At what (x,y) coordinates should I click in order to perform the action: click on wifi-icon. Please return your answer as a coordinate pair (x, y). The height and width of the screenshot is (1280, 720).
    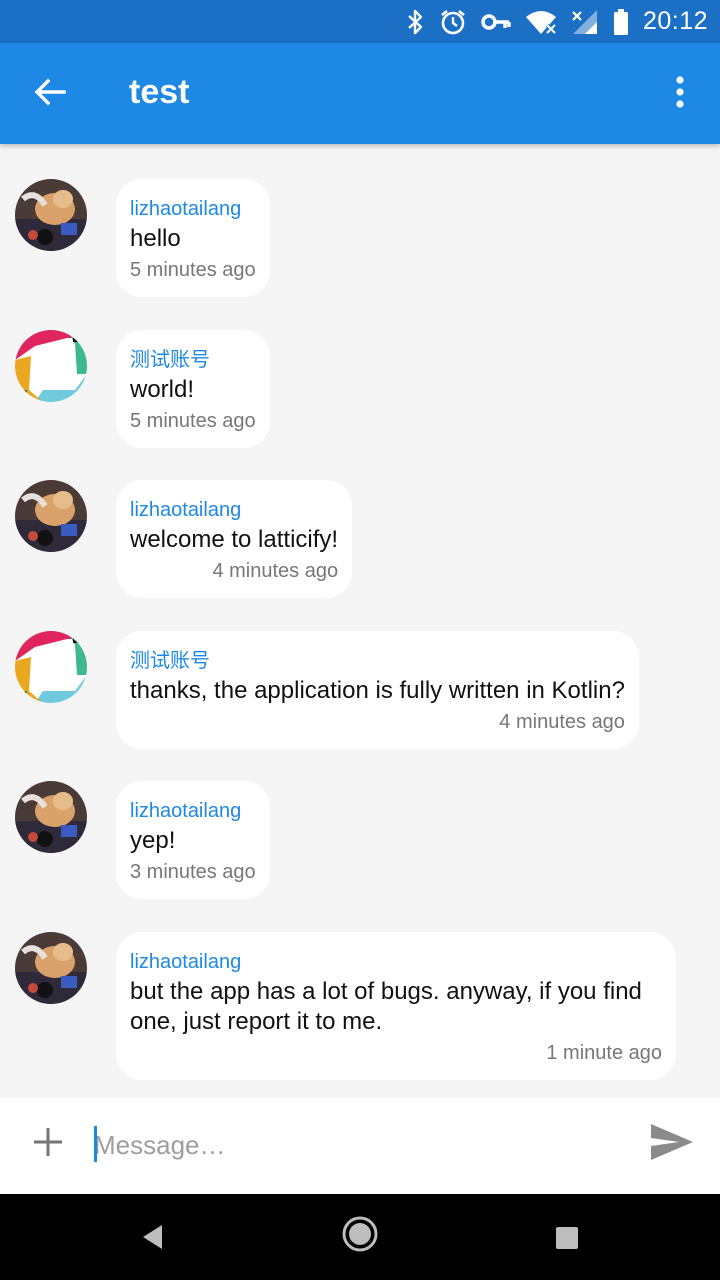
    Looking at the image, I should click on (541, 22).